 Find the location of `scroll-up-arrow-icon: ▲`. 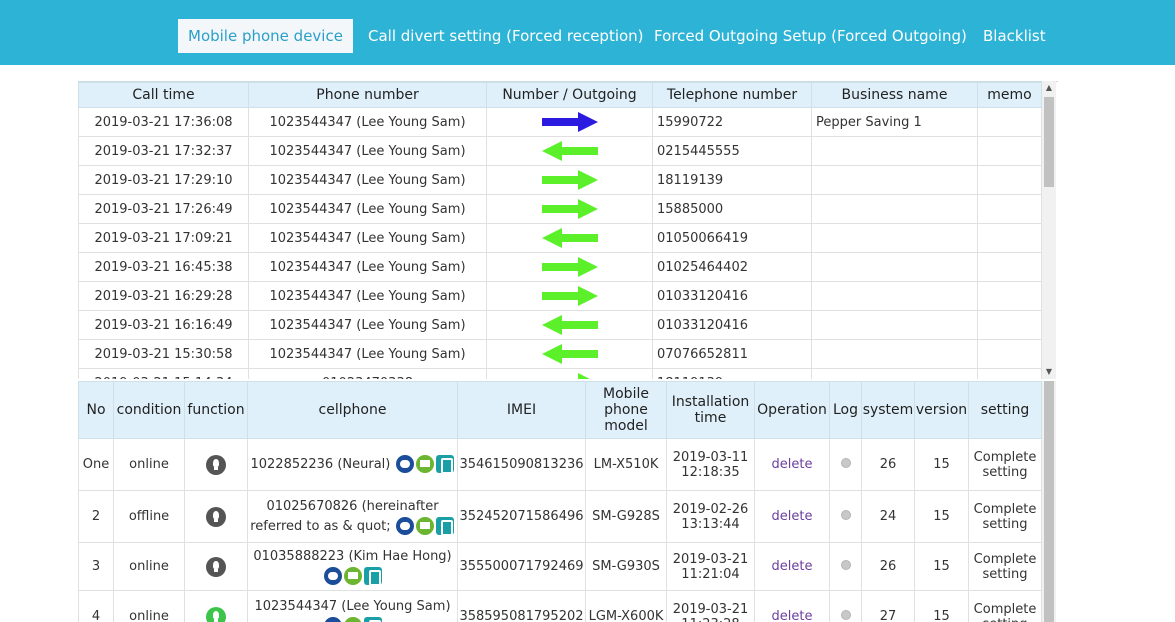

scroll-up-arrow-icon: ▲ is located at coordinates (1049, 88).